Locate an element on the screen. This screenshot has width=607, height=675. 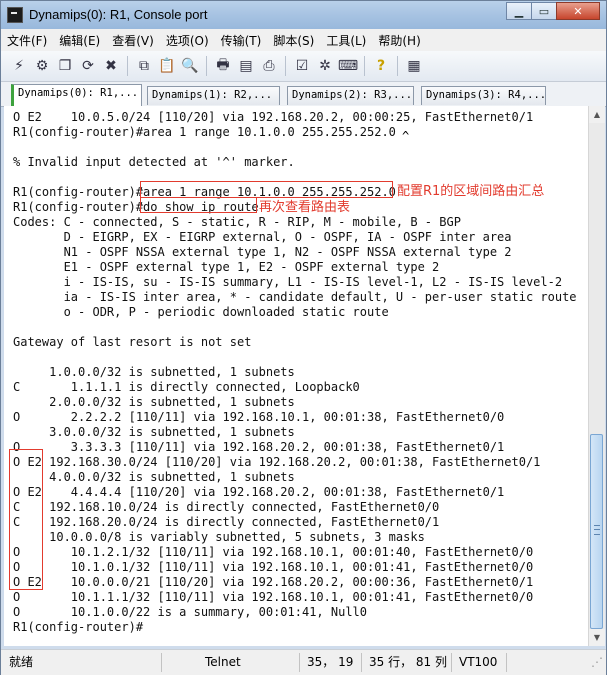
console-line: % Invalid input detected at '^' marker. is located at coordinates (154, 162).